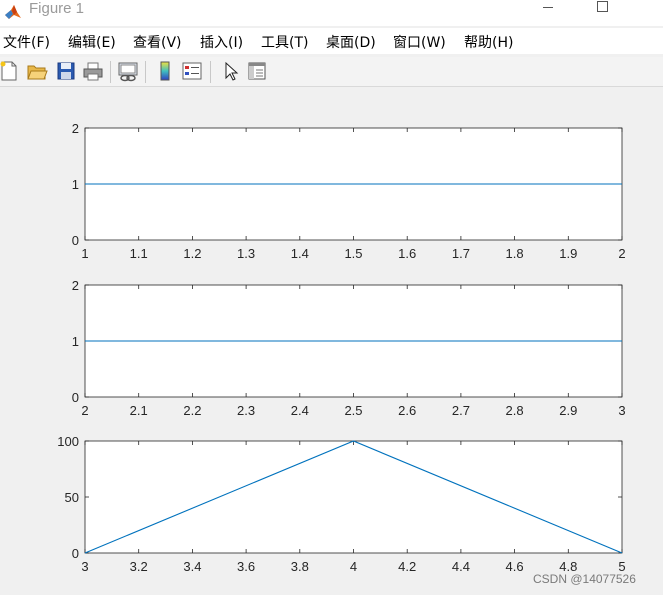 This screenshot has height=595, width=663. Describe the element at coordinates (165, 71) in the screenshot. I see `colorbar-icon` at that location.